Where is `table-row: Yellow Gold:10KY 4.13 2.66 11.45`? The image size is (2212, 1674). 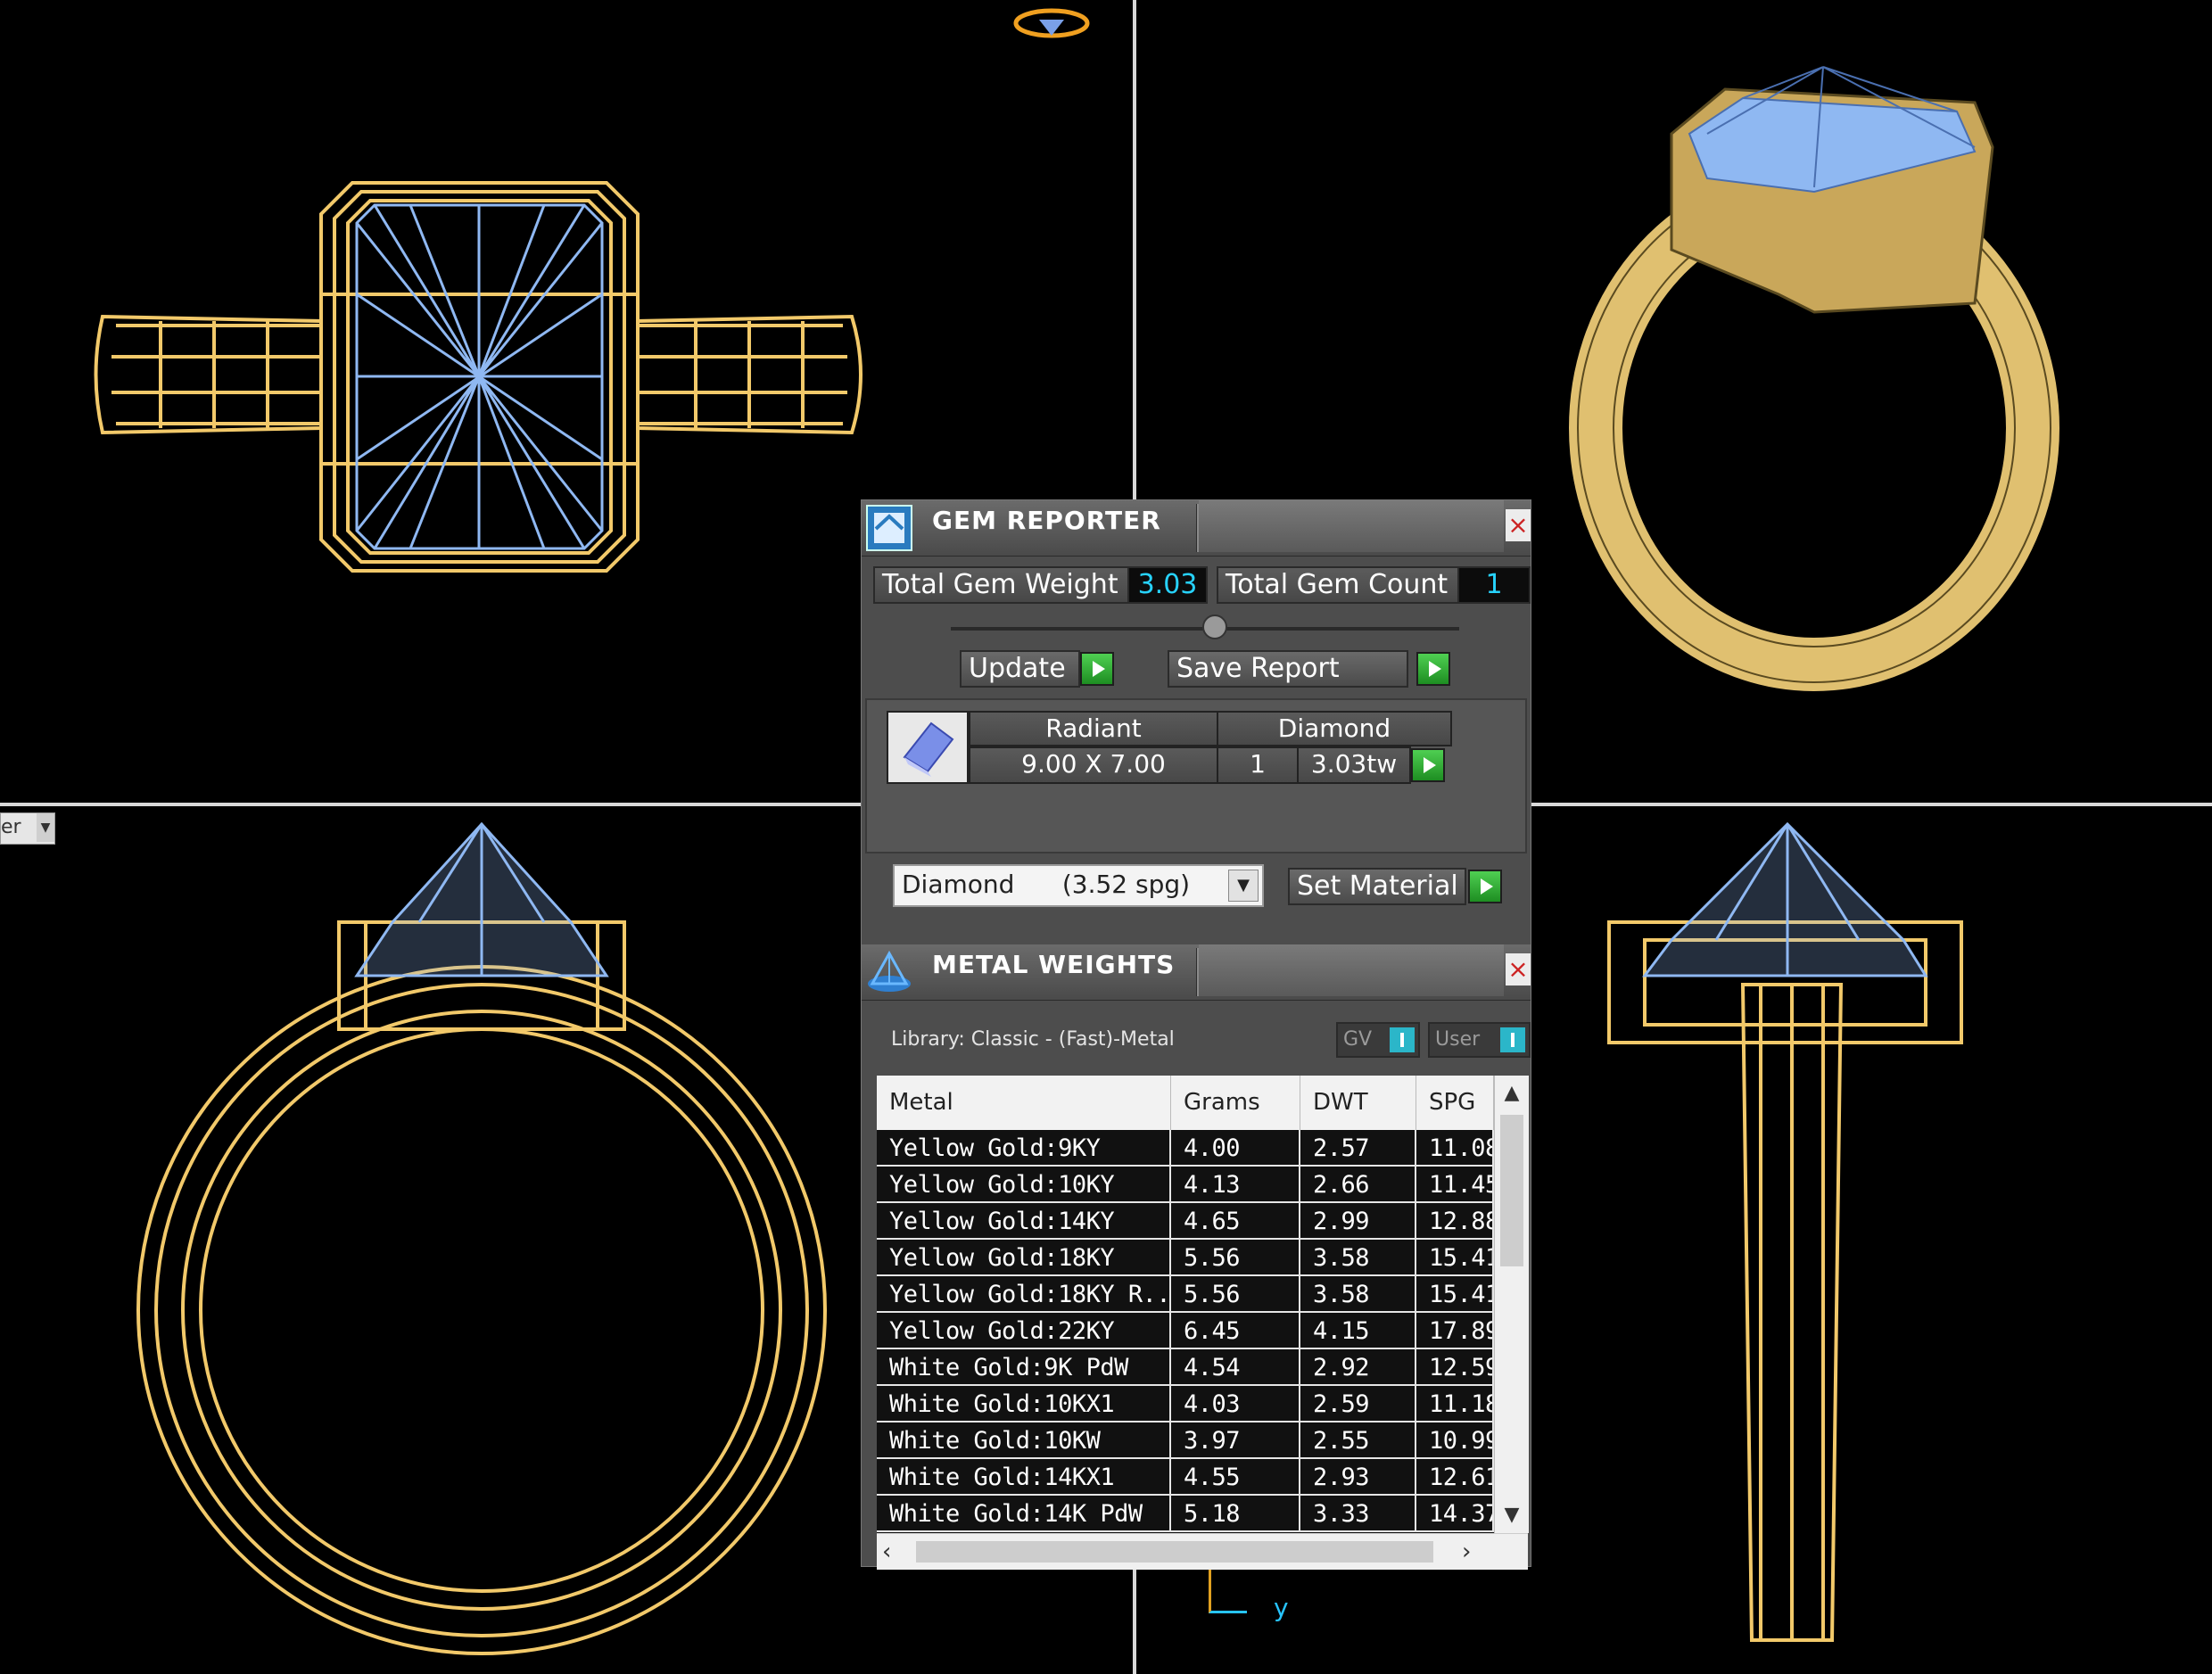
table-row: Yellow Gold:10KY 4.13 2.66 11.45 is located at coordinates (1186, 1185).